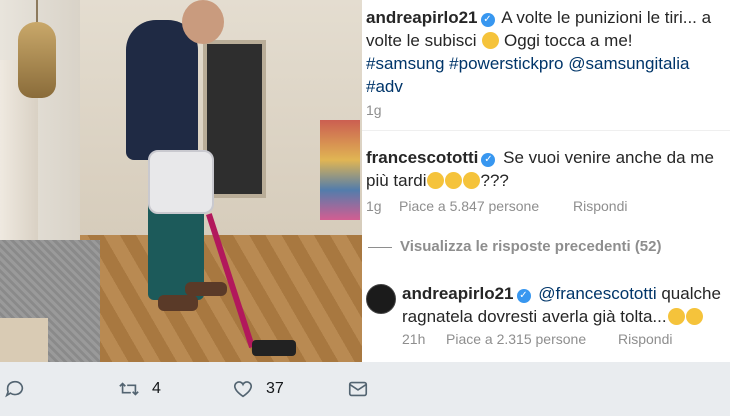 This screenshot has height=416, width=730. Describe the element at coordinates (628, 63) in the screenshot. I see `mention: @samsungitalia` at that location.